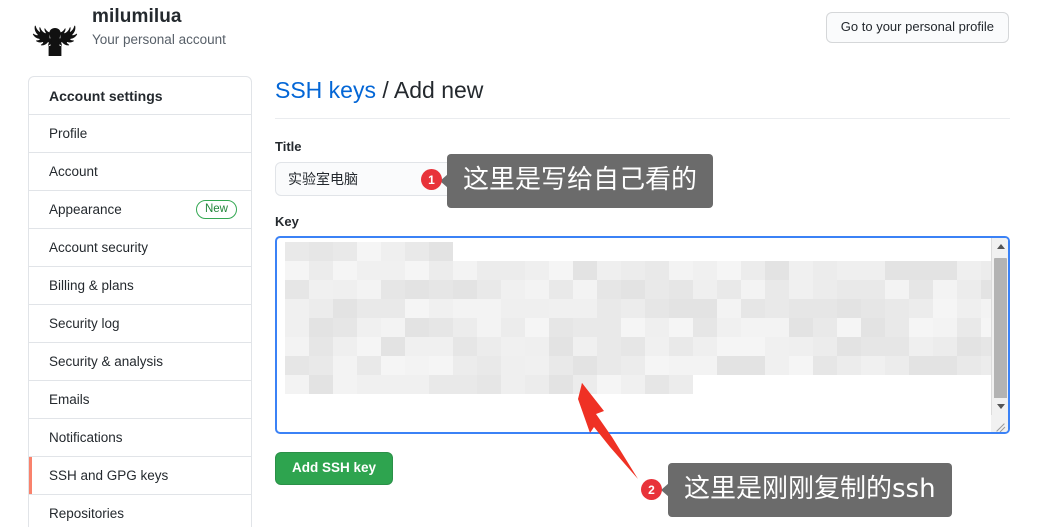  Describe the element at coordinates (87, 513) in the screenshot. I see `sidebar-item-label: Repositories` at that location.